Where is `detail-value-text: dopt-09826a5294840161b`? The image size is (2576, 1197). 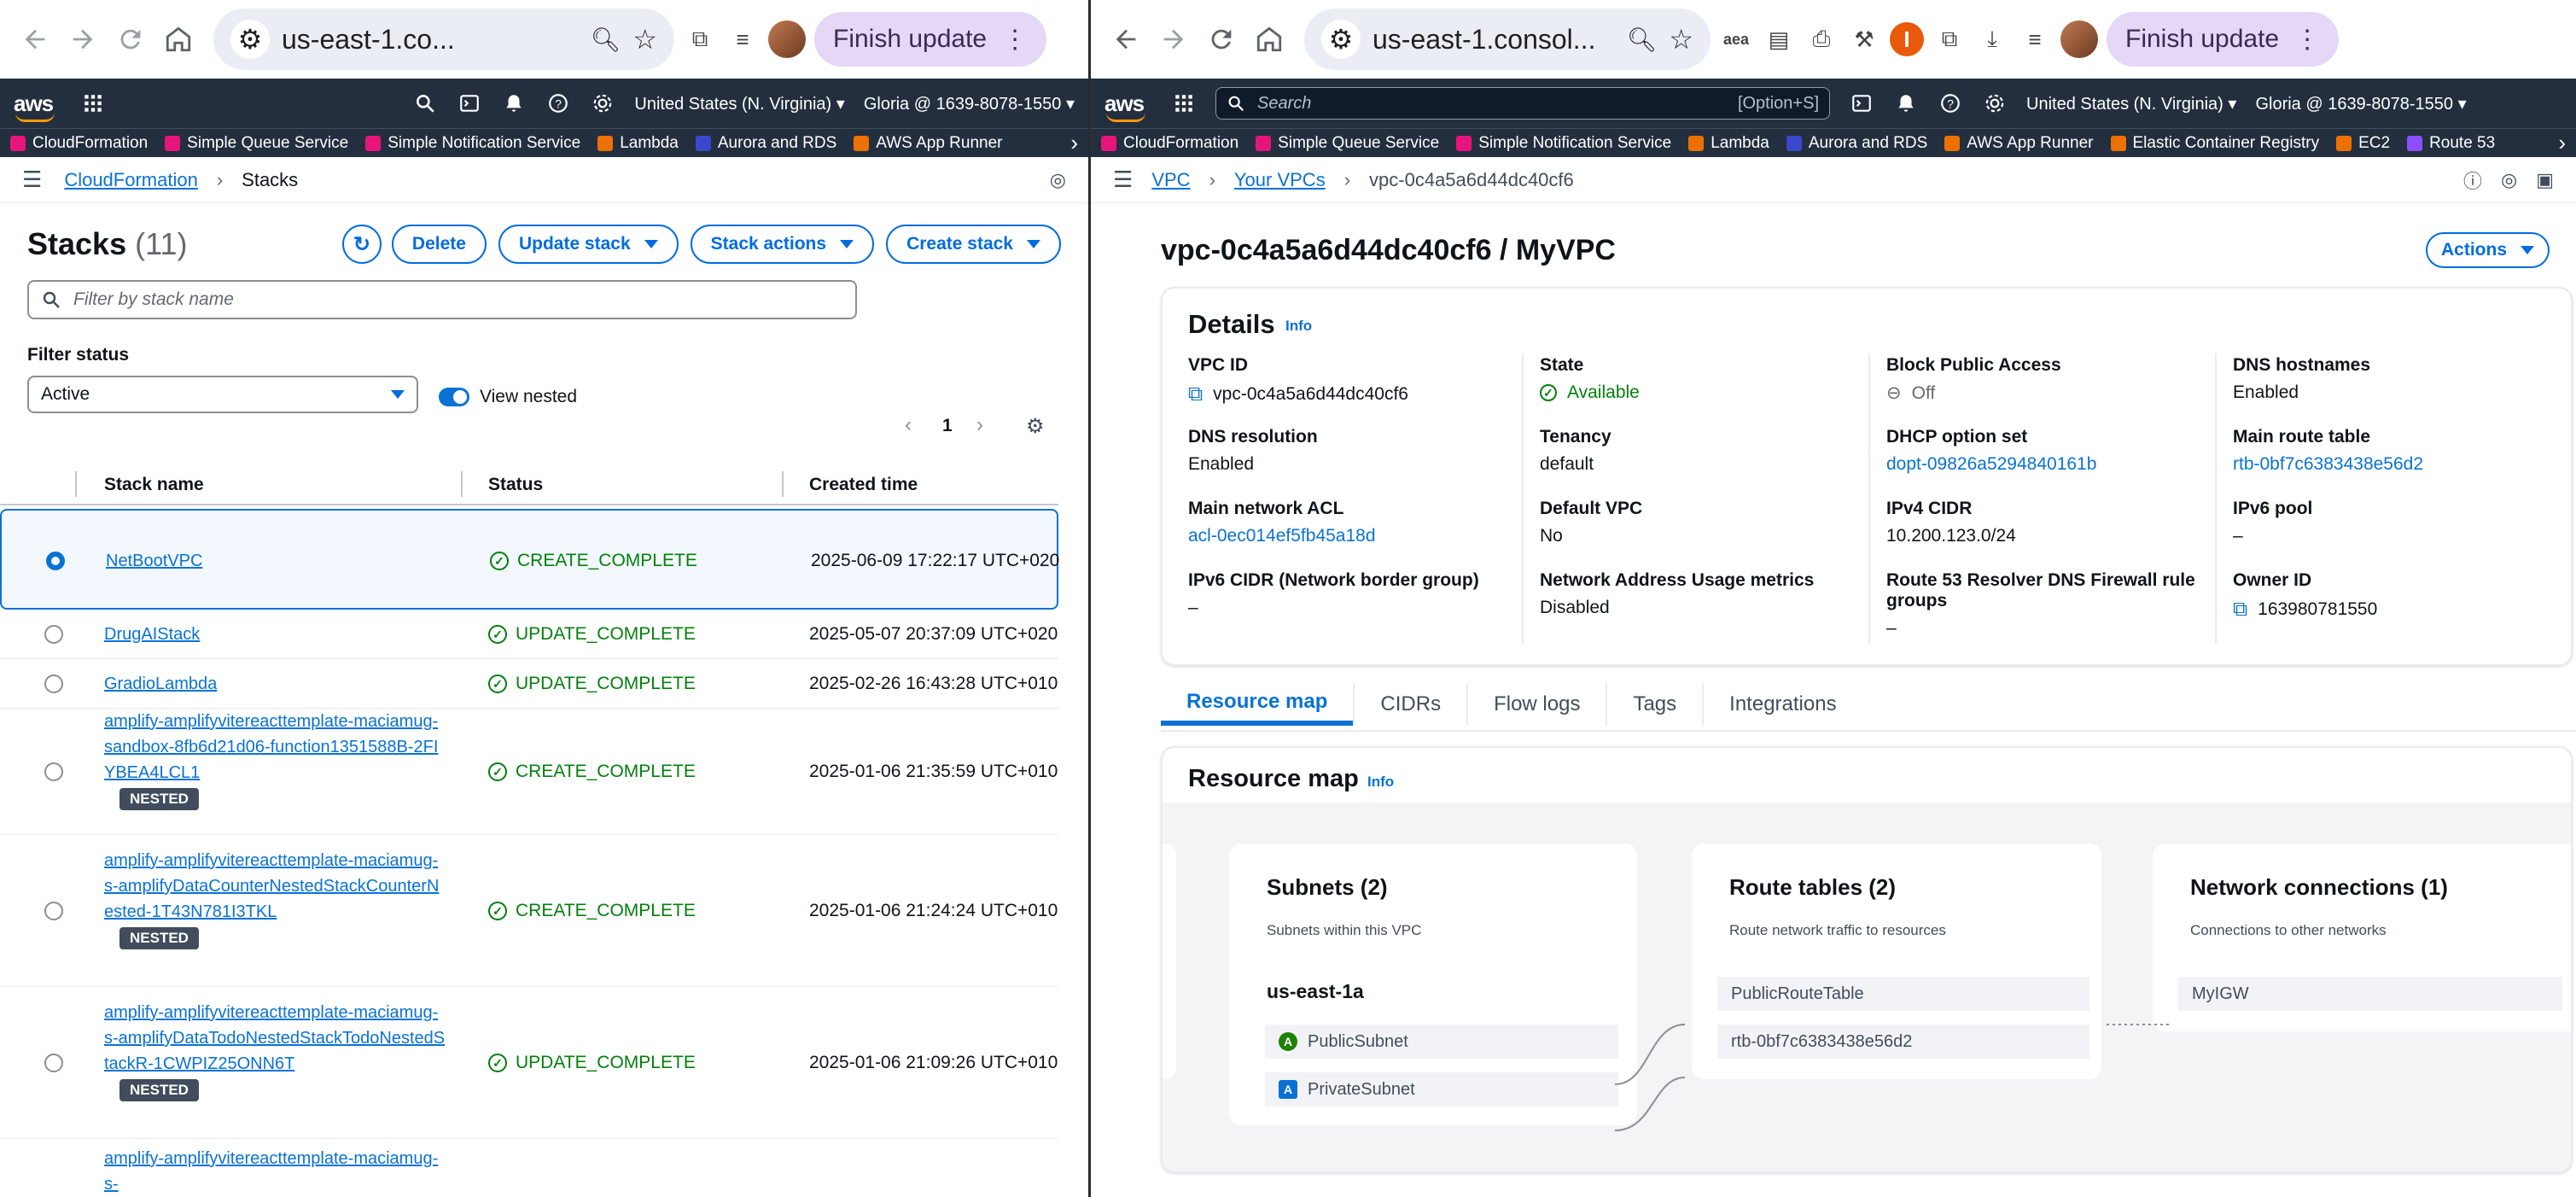 detail-value-text: dopt-09826a5294840161b is located at coordinates (1991, 465).